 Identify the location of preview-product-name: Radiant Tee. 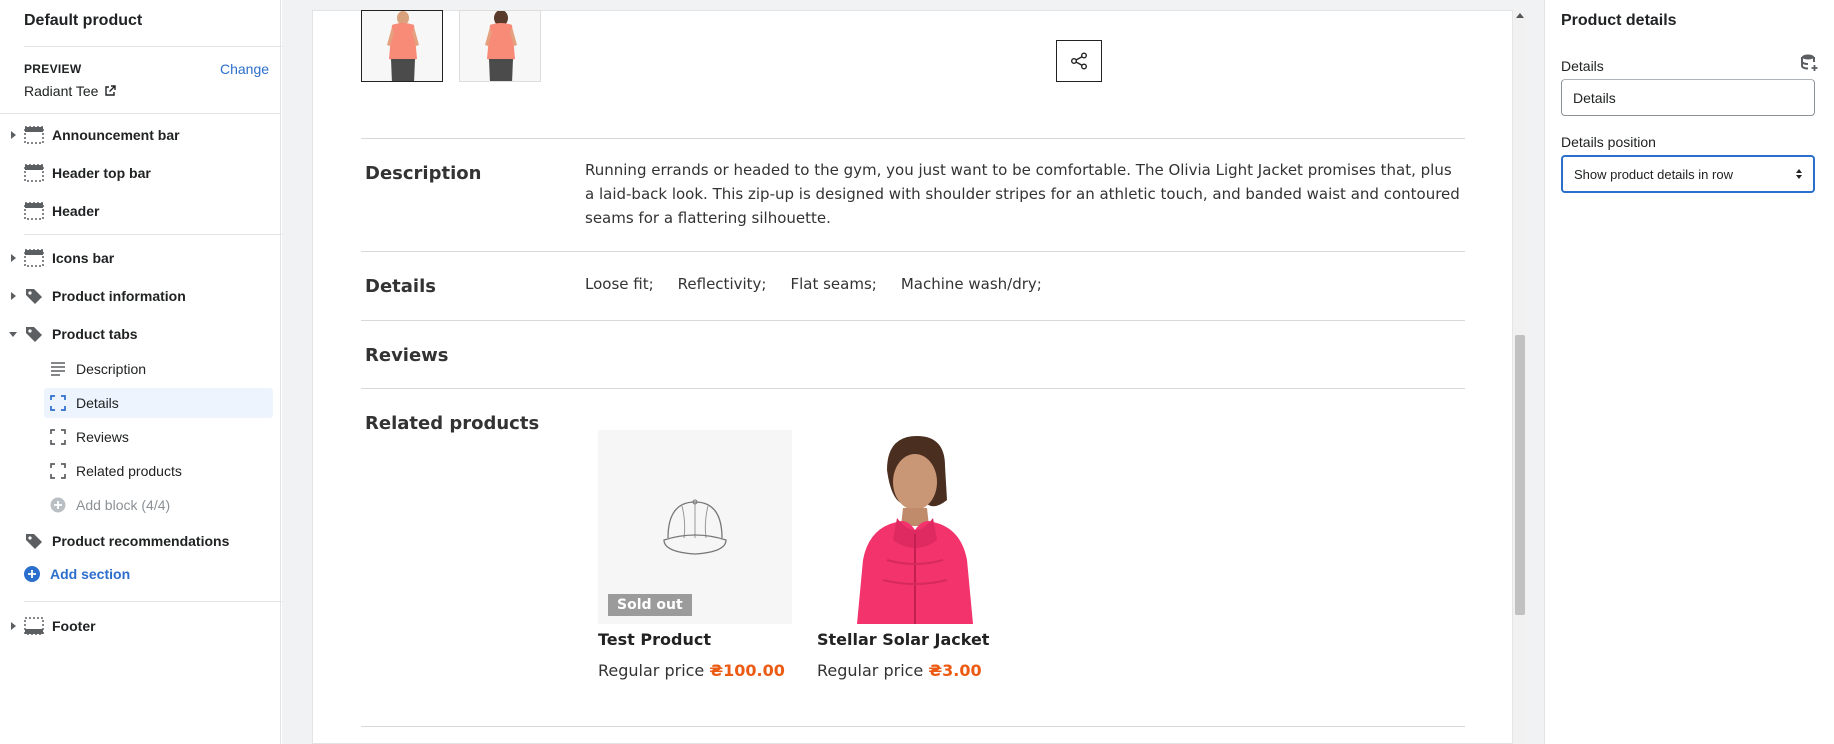
(61, 91).